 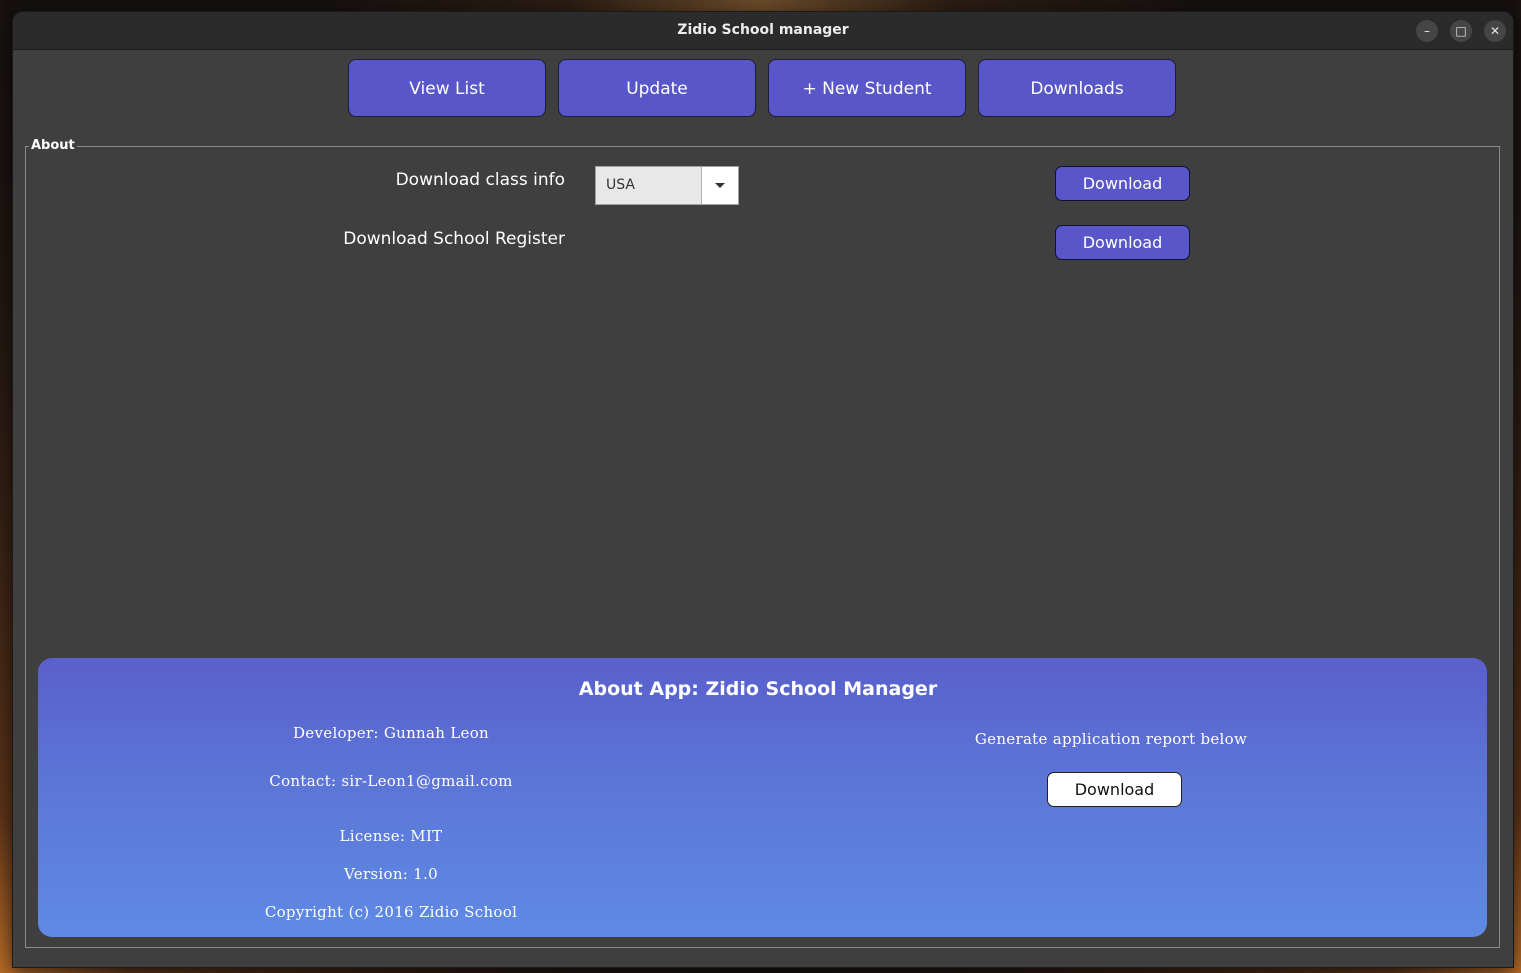 I want to click on downloads-button: Downloads, so click(x=1077, y=88).